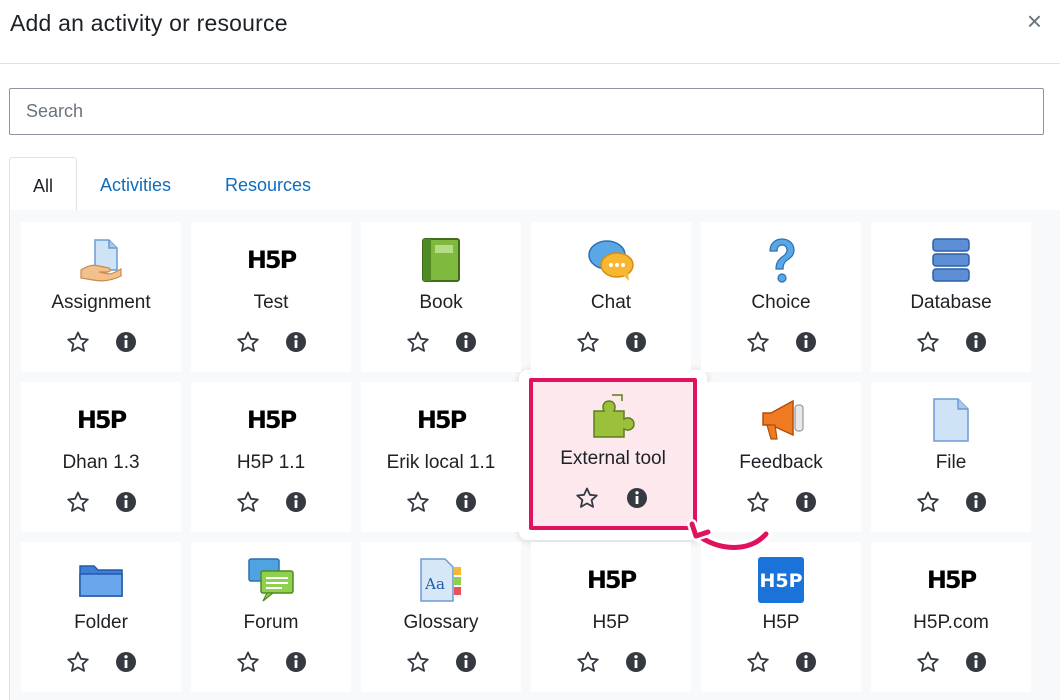 This screenshot has height=700, width=1060. What do you see at coordinates (780, 581) in the screenshot?
I see `svg-text: H5P` at bounding box center [780, 581].